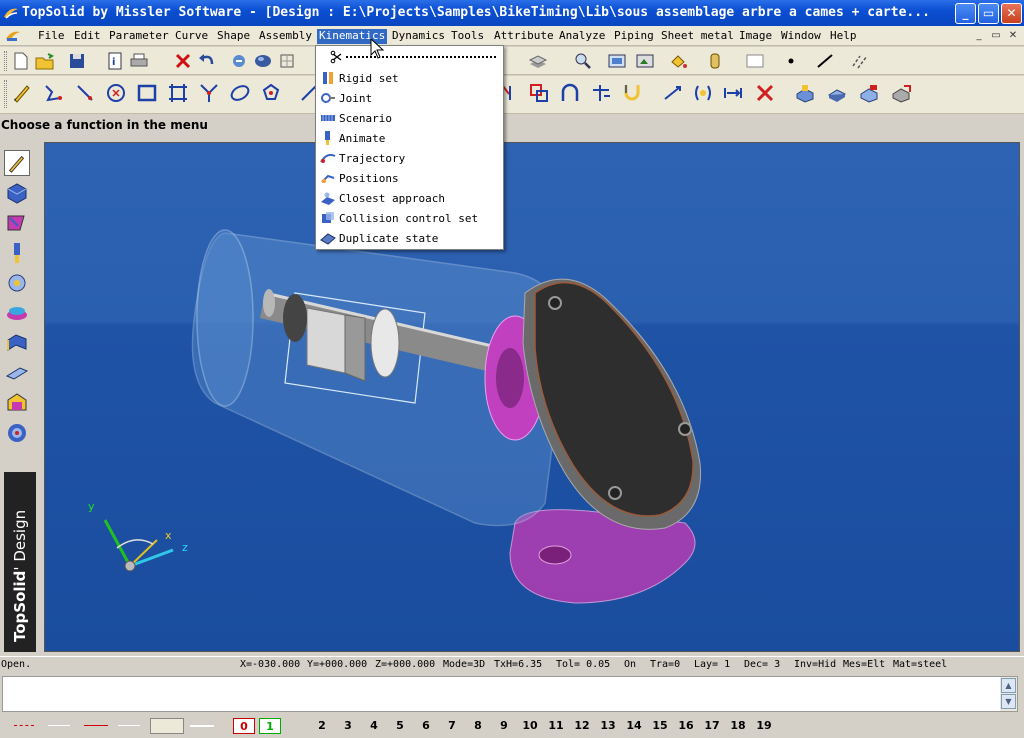  Describe the element at coordinates (409, 198) in the screenshot. I see `menu-item-closest-approach: Closest approach` at that location.